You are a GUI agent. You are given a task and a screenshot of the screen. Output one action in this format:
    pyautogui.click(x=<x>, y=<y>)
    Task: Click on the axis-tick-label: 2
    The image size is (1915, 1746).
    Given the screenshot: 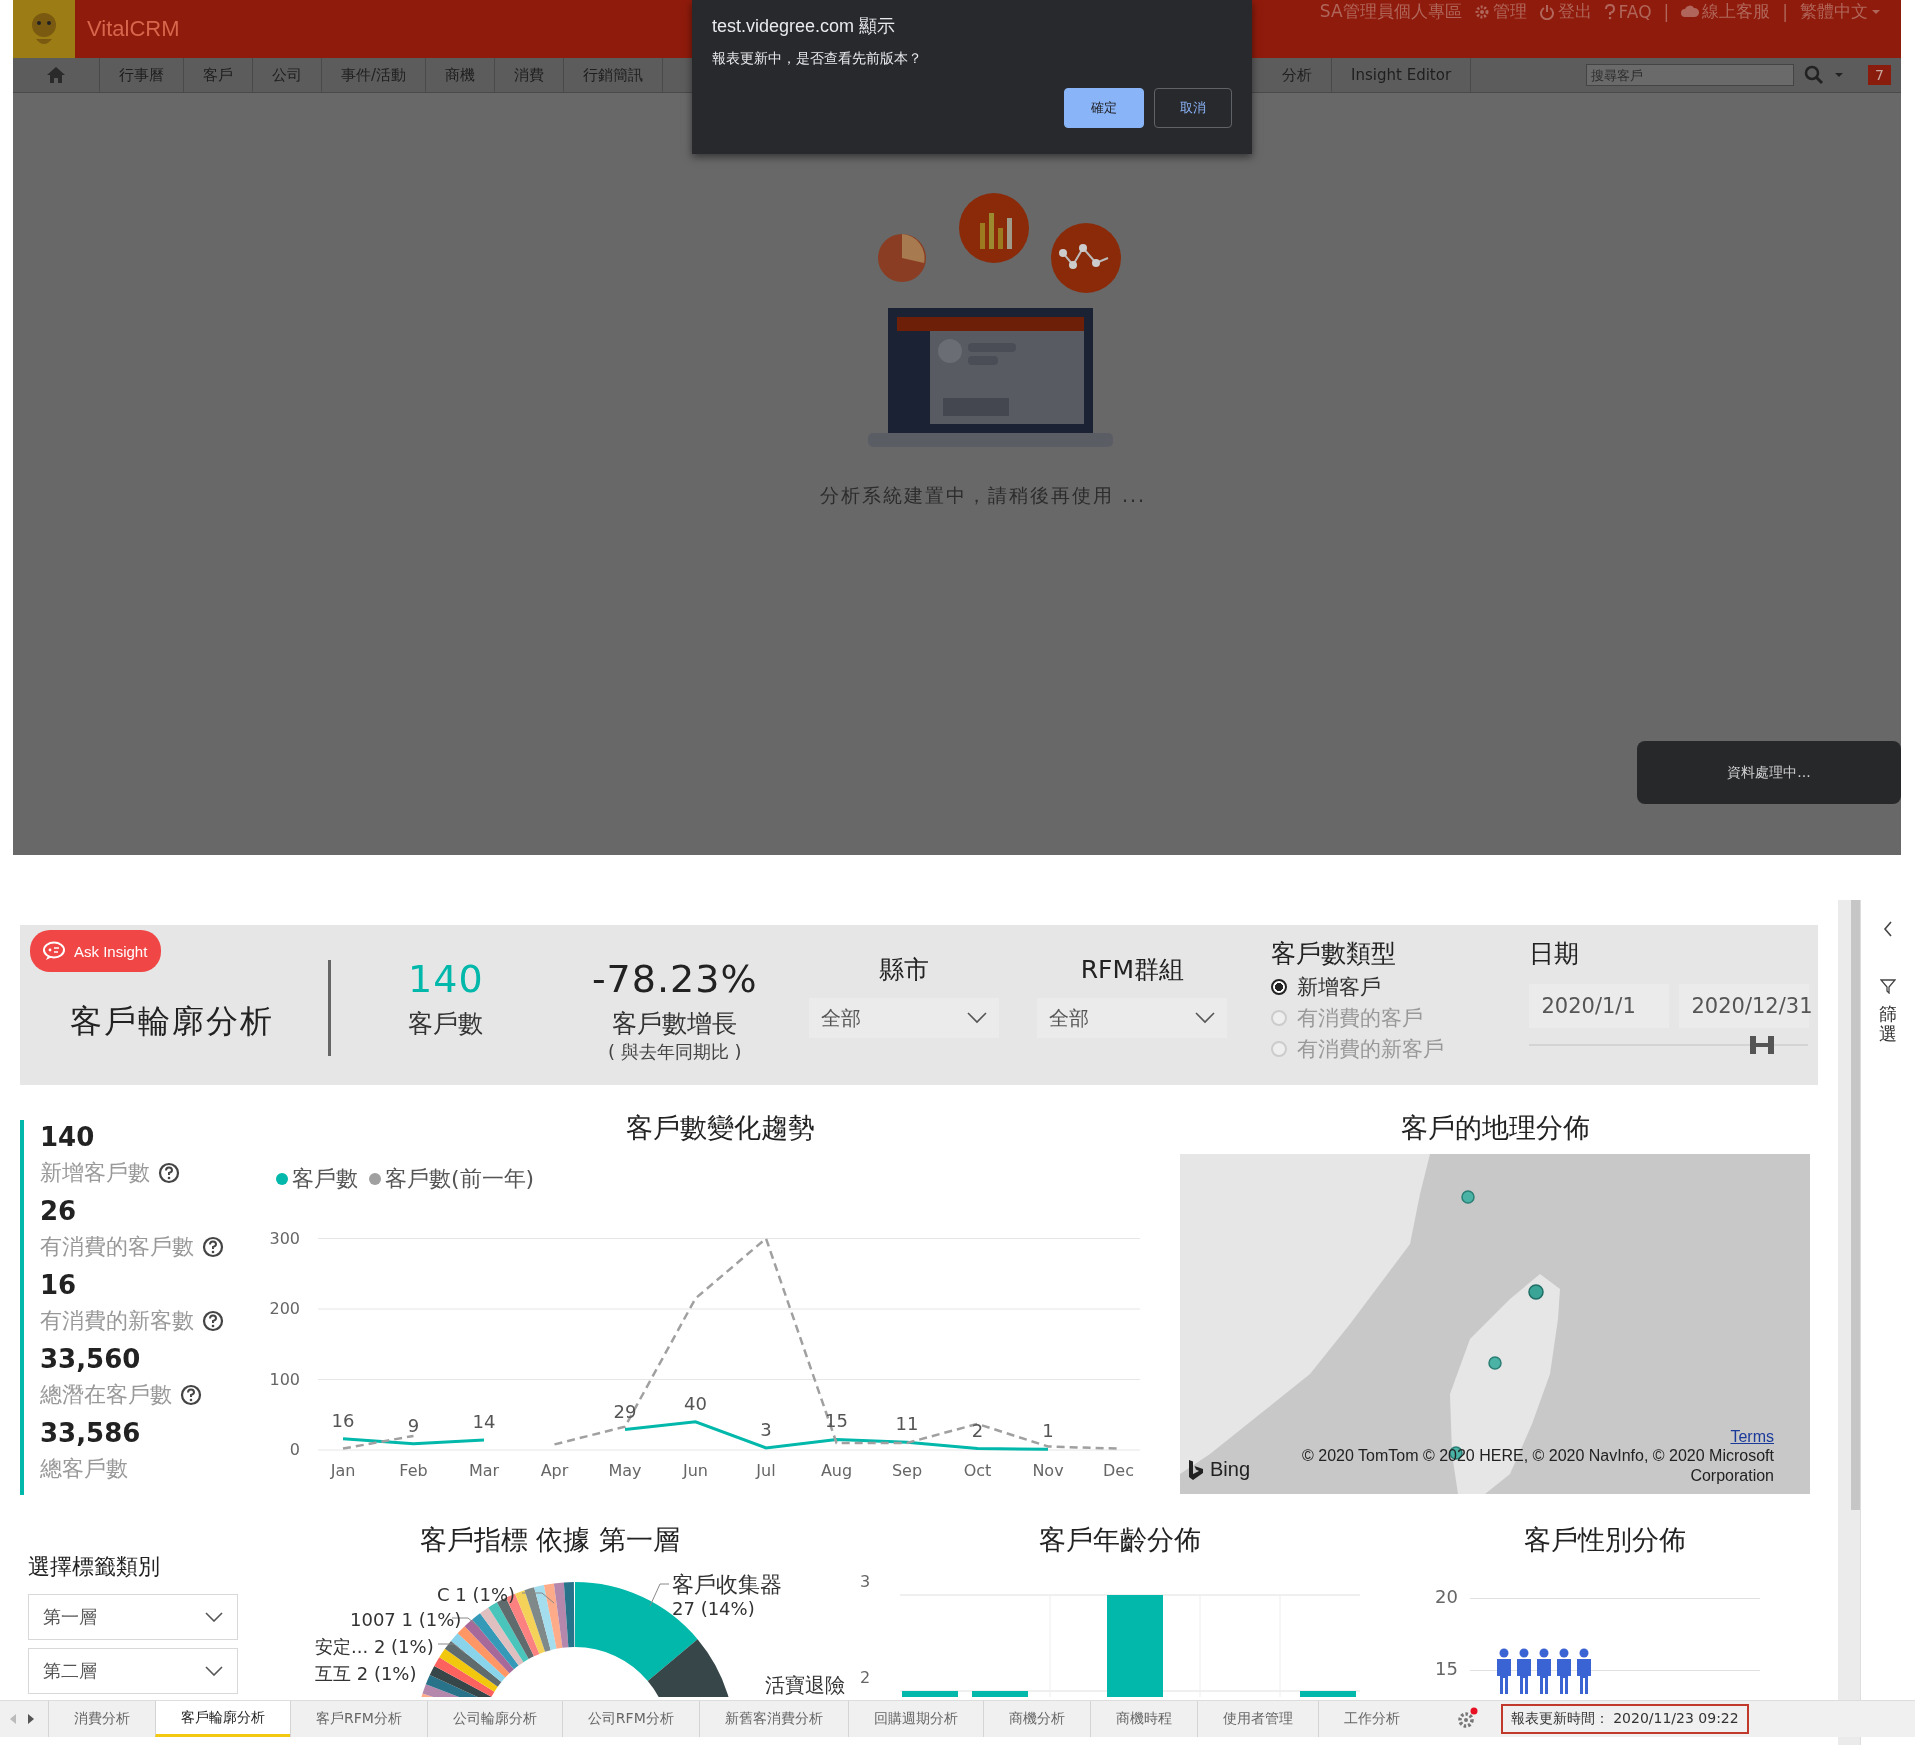 What is the action you would take?
    pyautogui.click(x=865, y=1677)
    